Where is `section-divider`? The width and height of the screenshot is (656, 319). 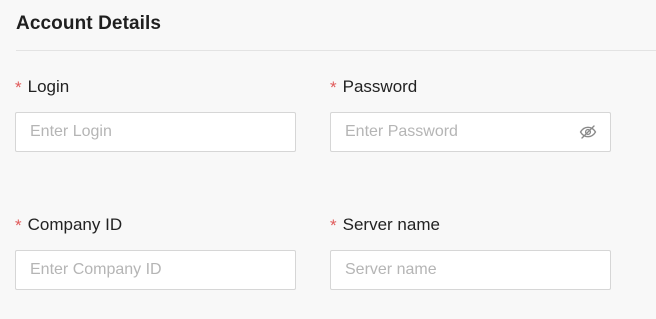 section-divider is located at coordinates (336, 50).